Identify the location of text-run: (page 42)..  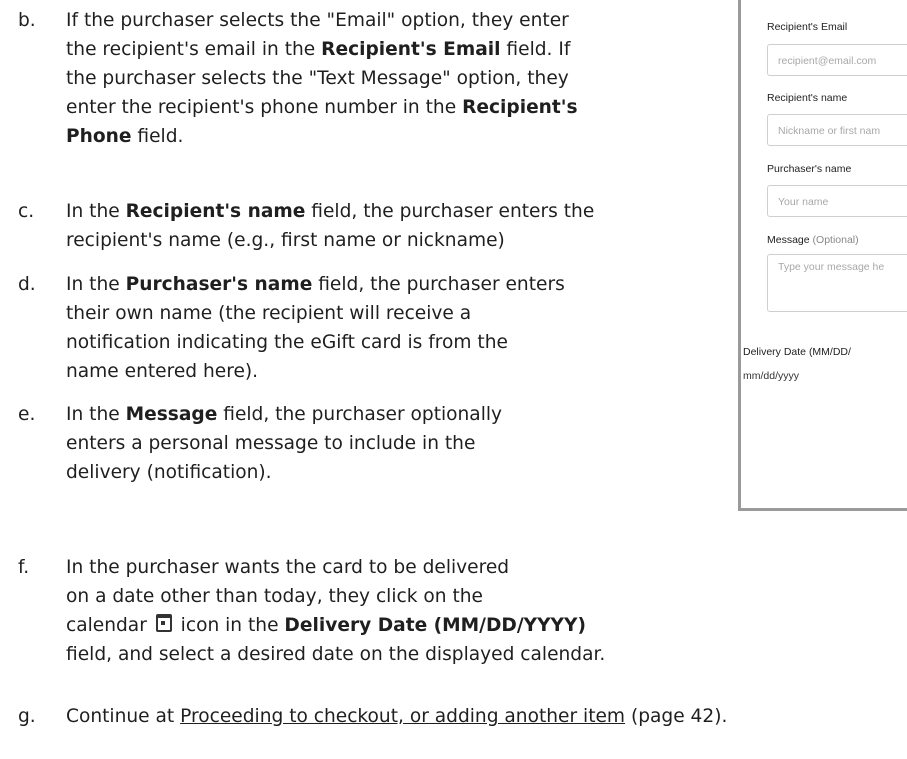
(676, 716).